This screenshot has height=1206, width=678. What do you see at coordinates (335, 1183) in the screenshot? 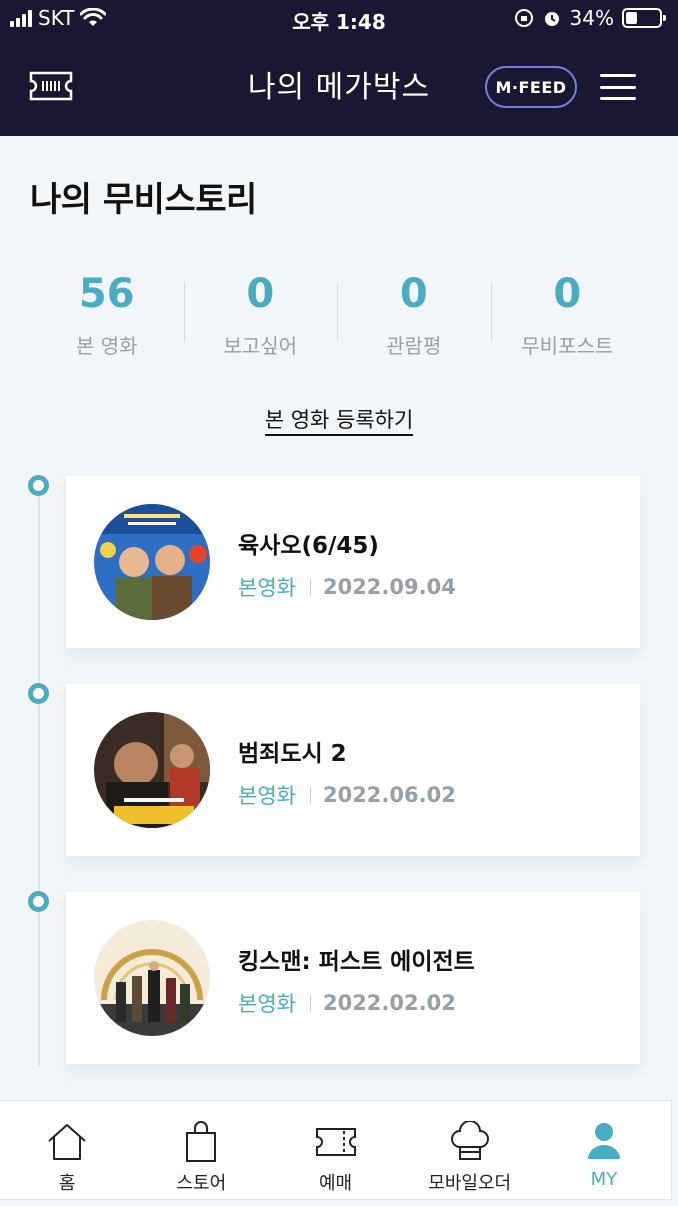
I see `nav-label: 예매` at bounding box center [335, 1183].